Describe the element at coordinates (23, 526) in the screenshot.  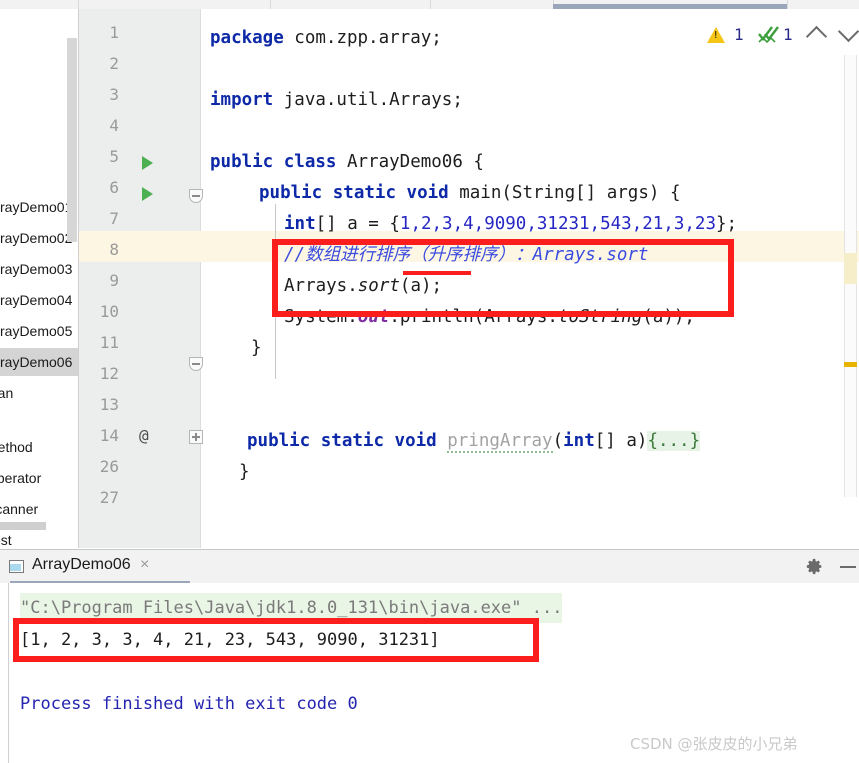
I see `sidebar-horizontal-scrollbar` at that location.